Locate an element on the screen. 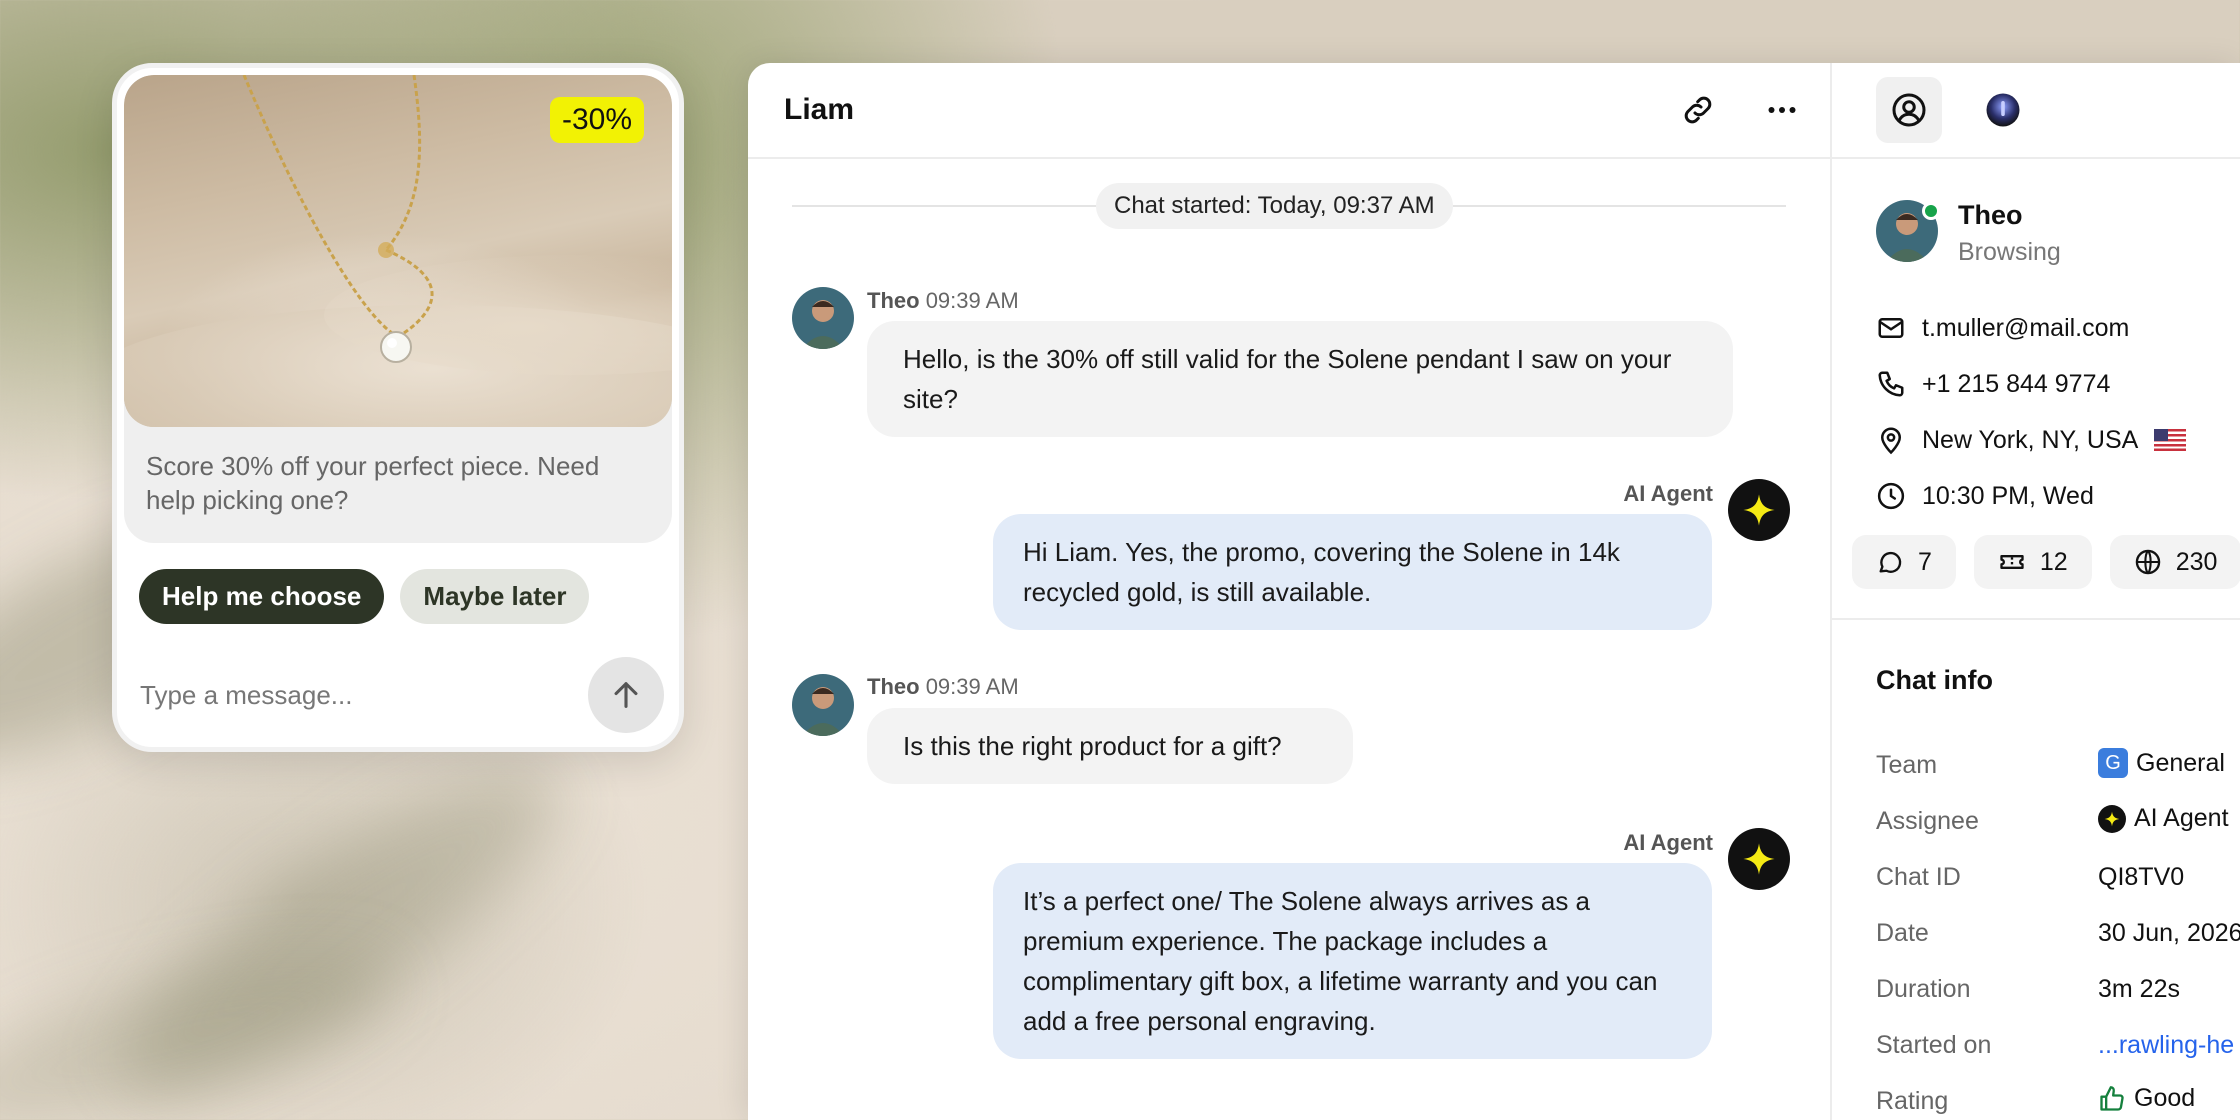 The height and width of the screenshot is (1120, 2240). chat-id-label: Chat ID is located at coordinates (1918, 877).